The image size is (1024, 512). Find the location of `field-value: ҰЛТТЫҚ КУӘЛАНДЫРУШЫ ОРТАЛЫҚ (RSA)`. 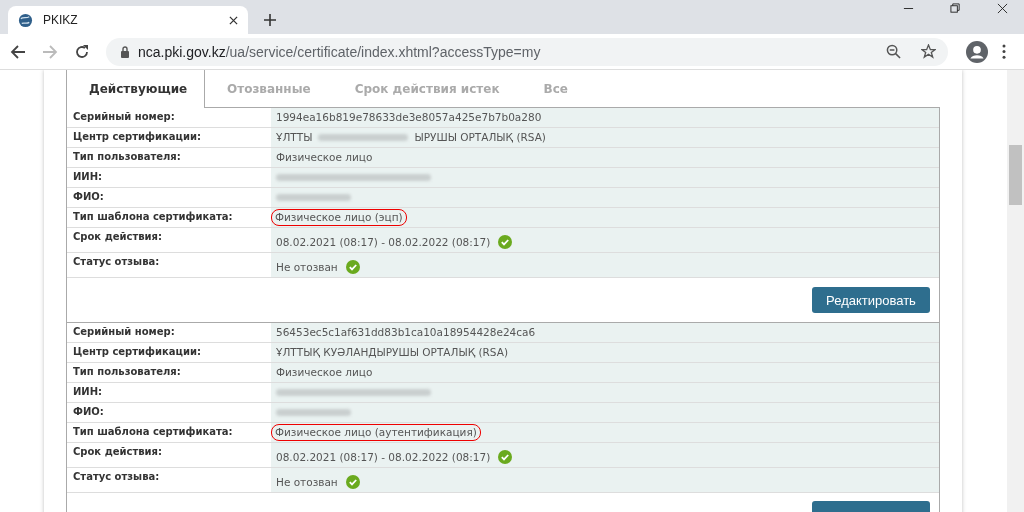

field-value: ҰЛТТЫҚ КУӘЛАНДЫРУШЫ ОРТАЛЫҚ (RSA) is located at coordinates (392, 352).